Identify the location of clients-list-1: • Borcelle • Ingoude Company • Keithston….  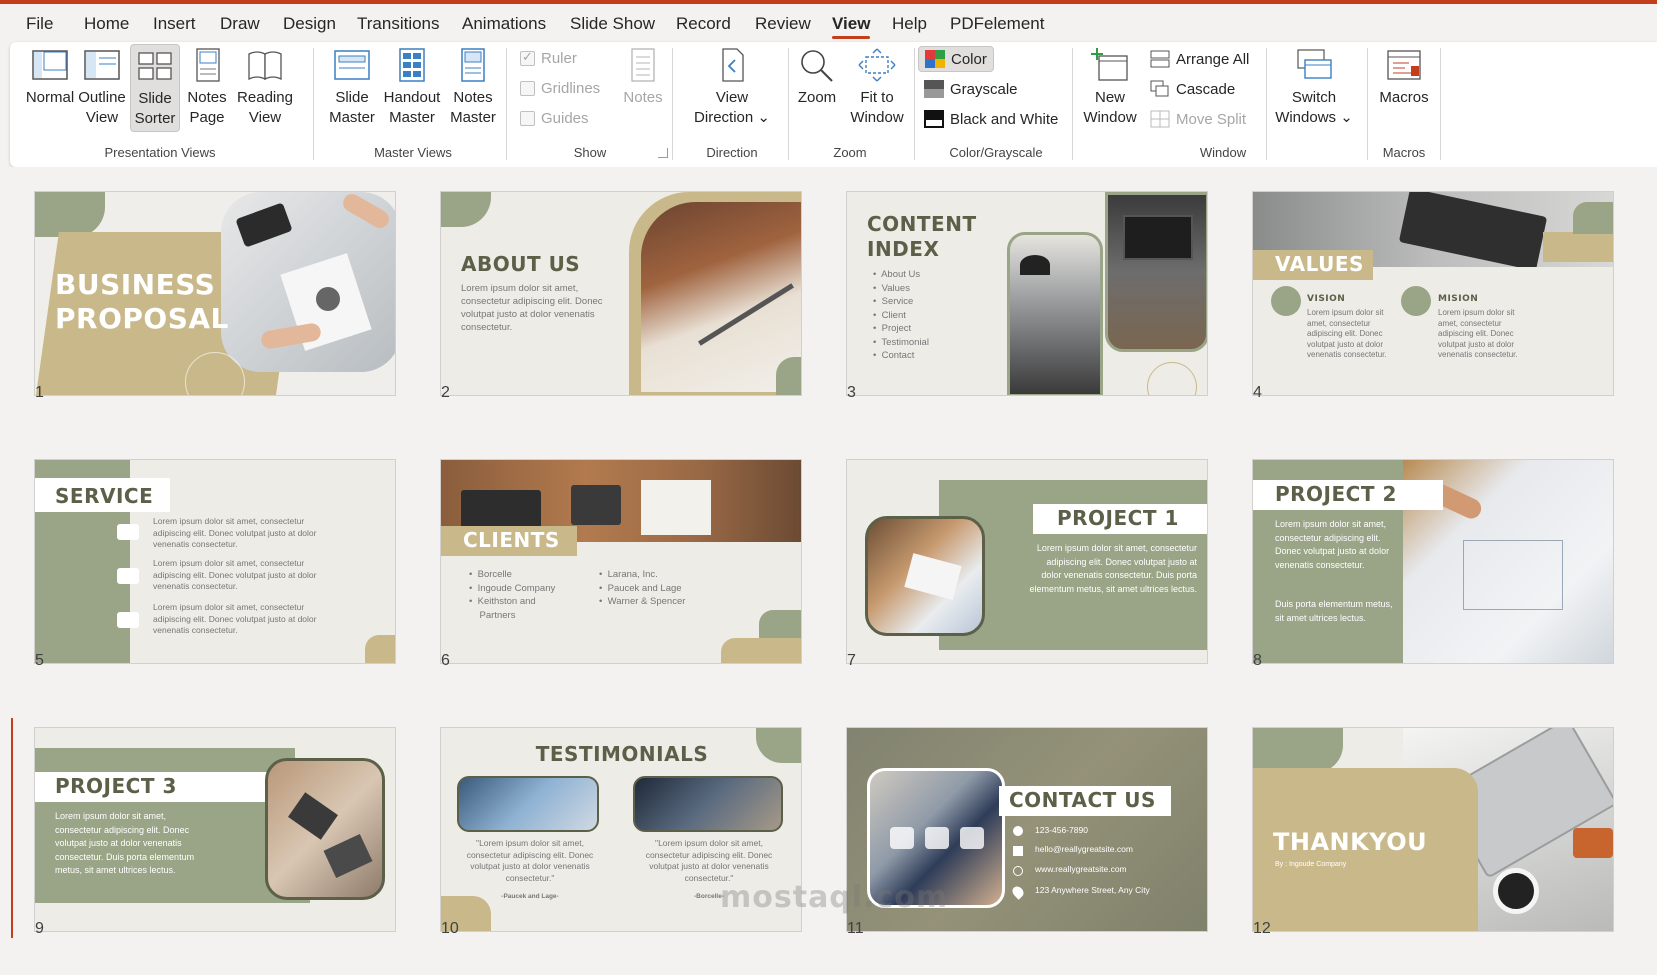
(512, 595).